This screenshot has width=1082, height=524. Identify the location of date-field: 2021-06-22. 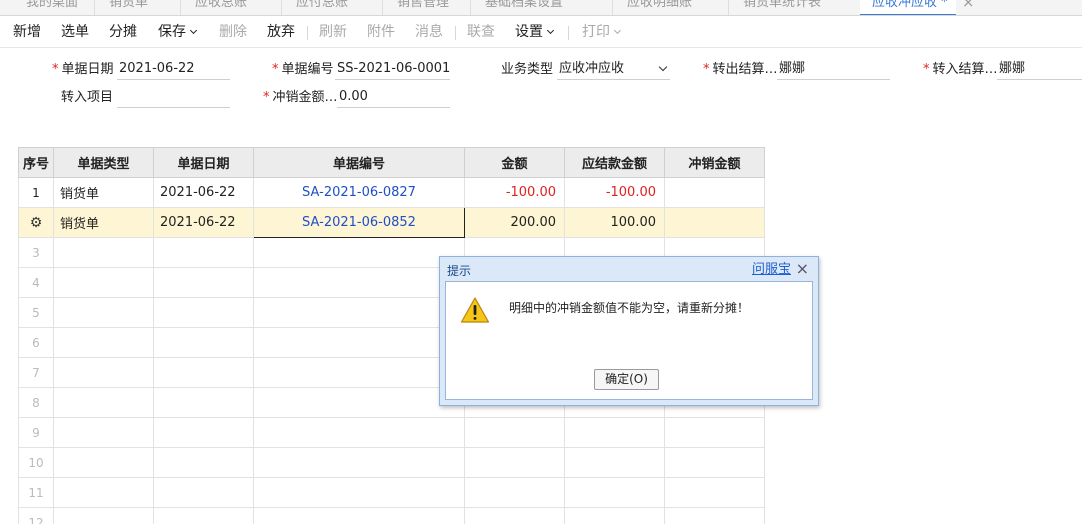
(173, 69).